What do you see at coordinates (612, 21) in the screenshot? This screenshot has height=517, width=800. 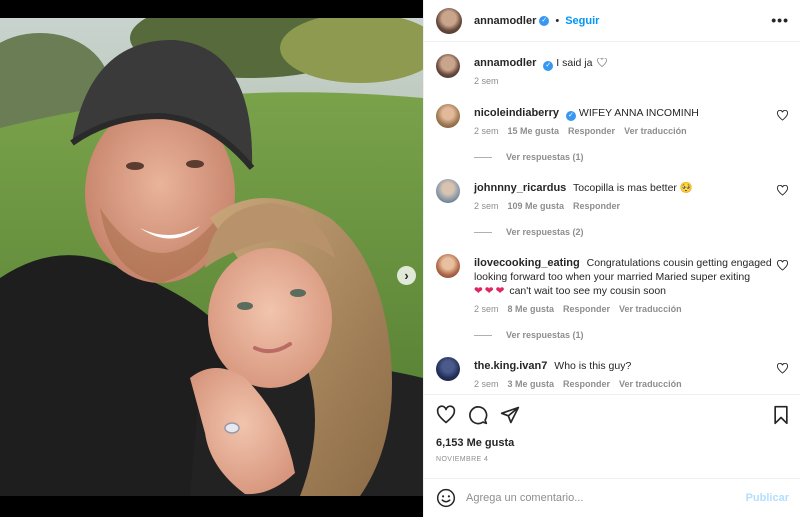 I see `post-header: annamodler ✓ • Seguir •••` at bounding box center [612, 21].